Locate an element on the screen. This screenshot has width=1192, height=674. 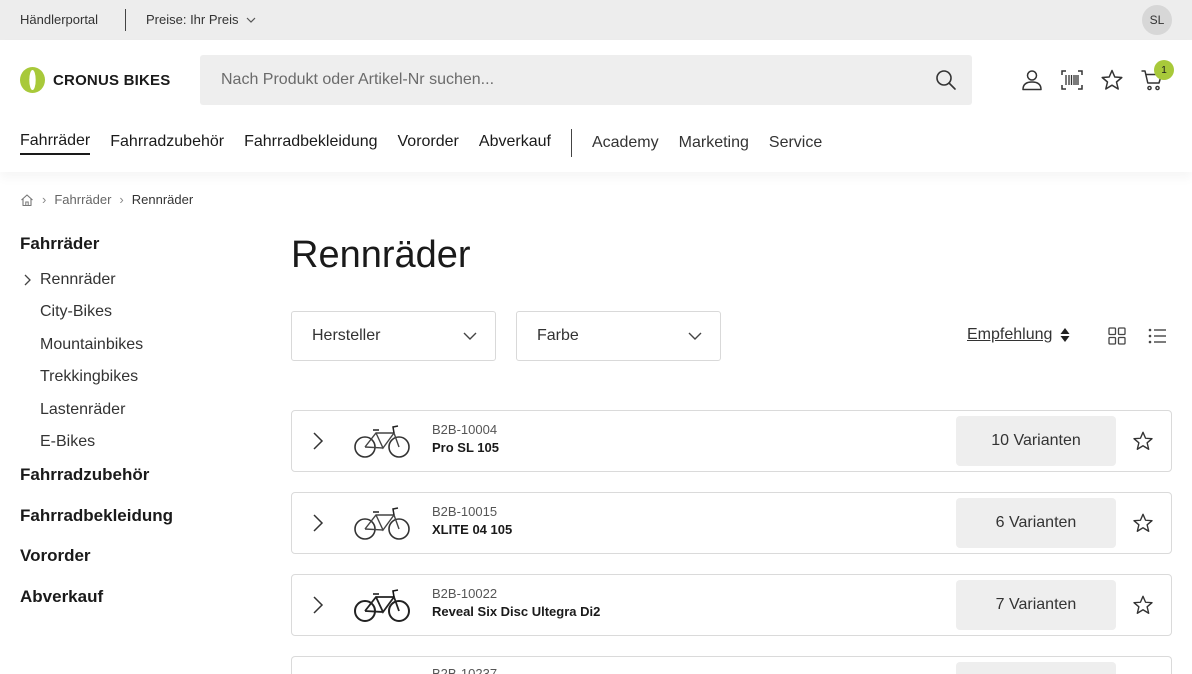
product-row: B2B-10015 XLITE 04 105 6 Varianten is located at coordinates (731, 523).